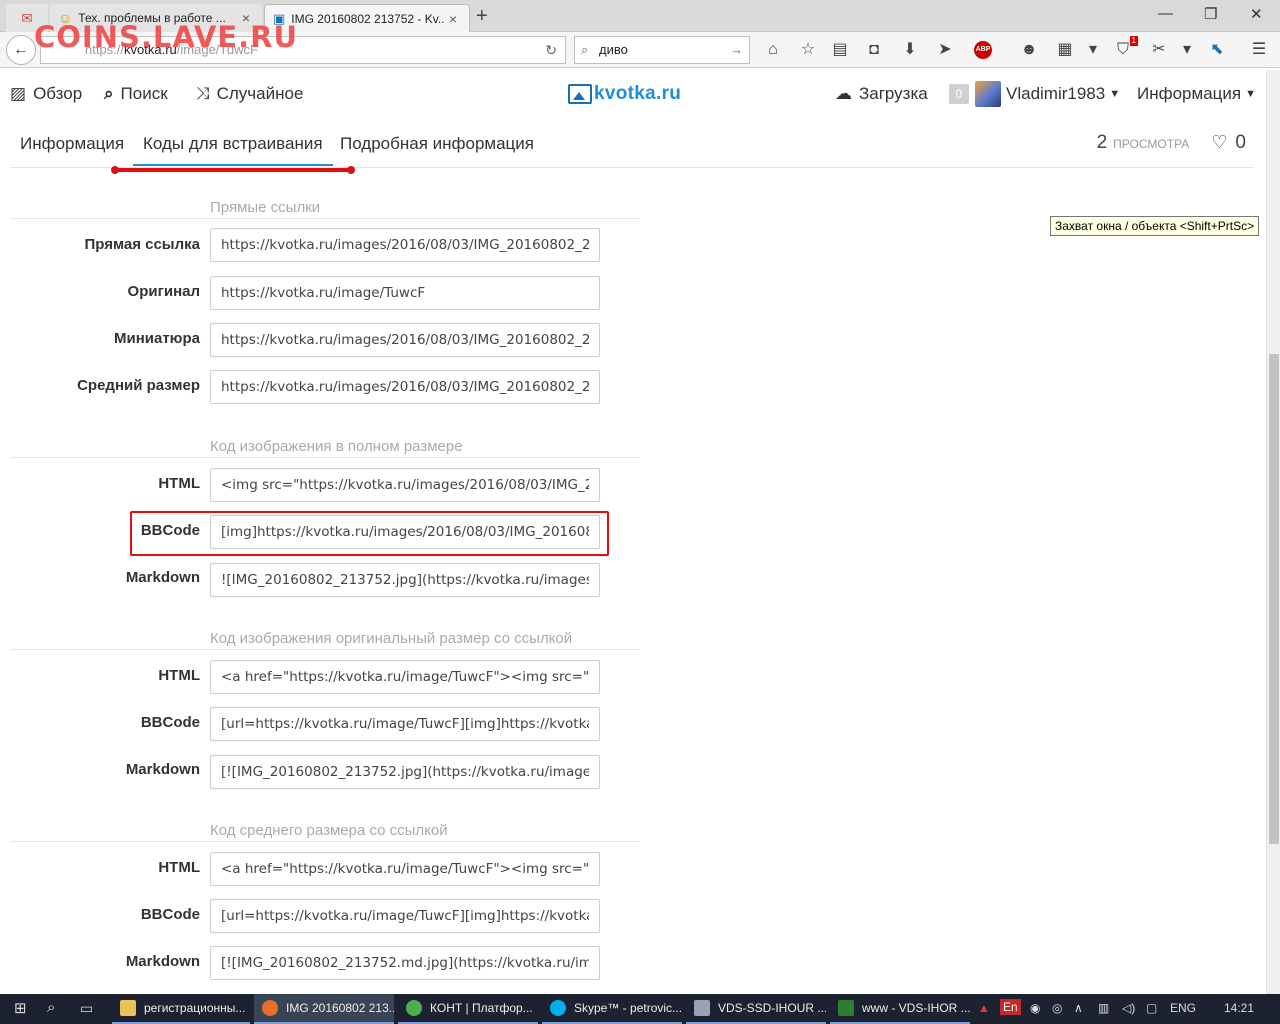 The image size is (1280, 1024). Describe the element at coordinates (405, 245) in the screenshot. I see `direct-link-input` at that location.